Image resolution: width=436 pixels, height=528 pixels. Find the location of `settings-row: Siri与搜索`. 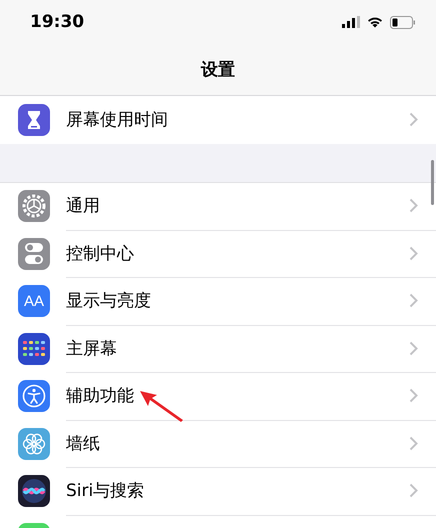

settings-row: Siri与搜索 is located at coordinates (218, 491).